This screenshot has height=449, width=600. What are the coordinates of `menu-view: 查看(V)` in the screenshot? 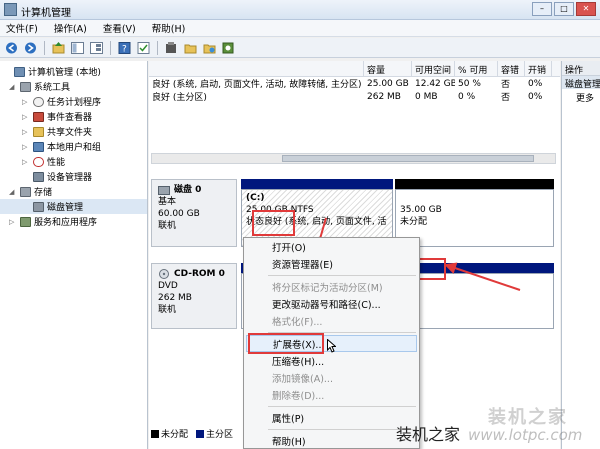 It's located at (119, 28).